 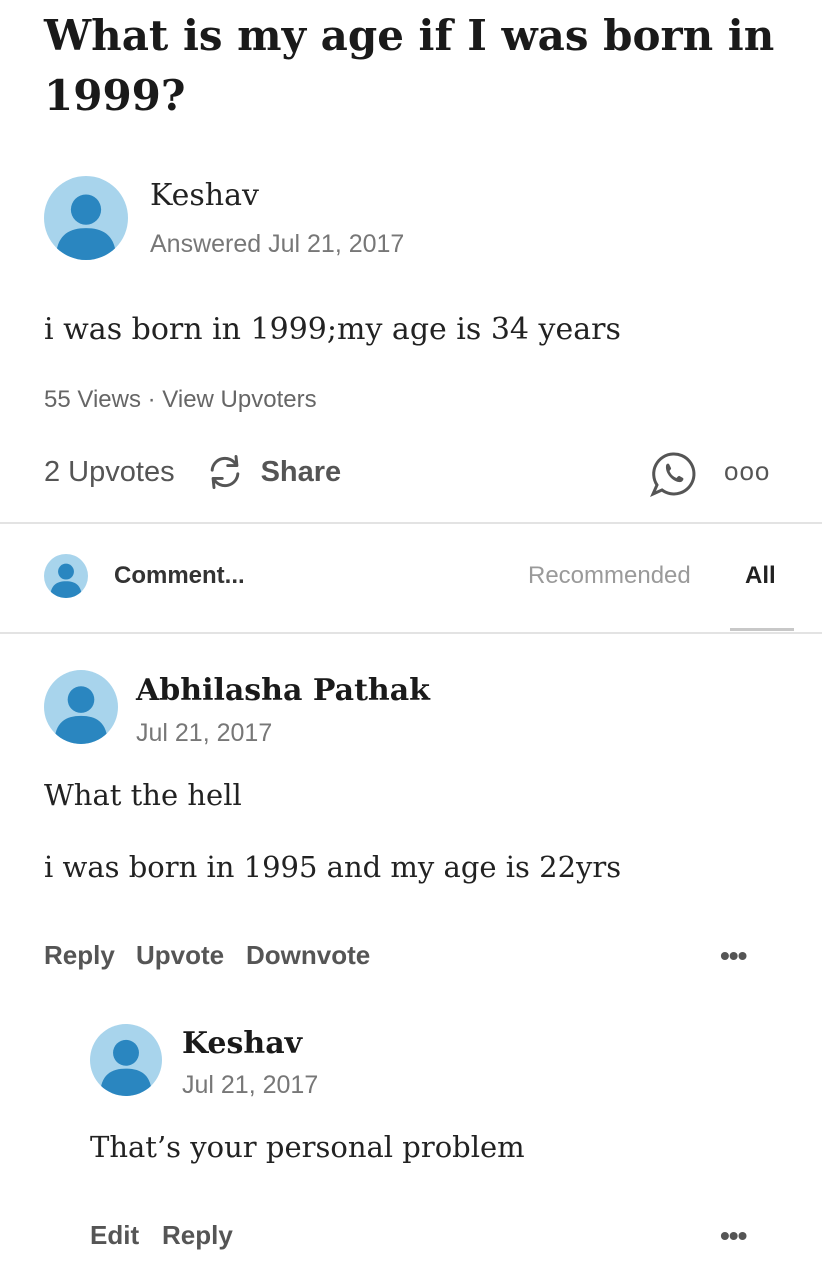 What do you see at coordinates (609, 576) in the screenshot?
I see `sort-recommended-tab: Recommended` at bounding box center [609, 576].